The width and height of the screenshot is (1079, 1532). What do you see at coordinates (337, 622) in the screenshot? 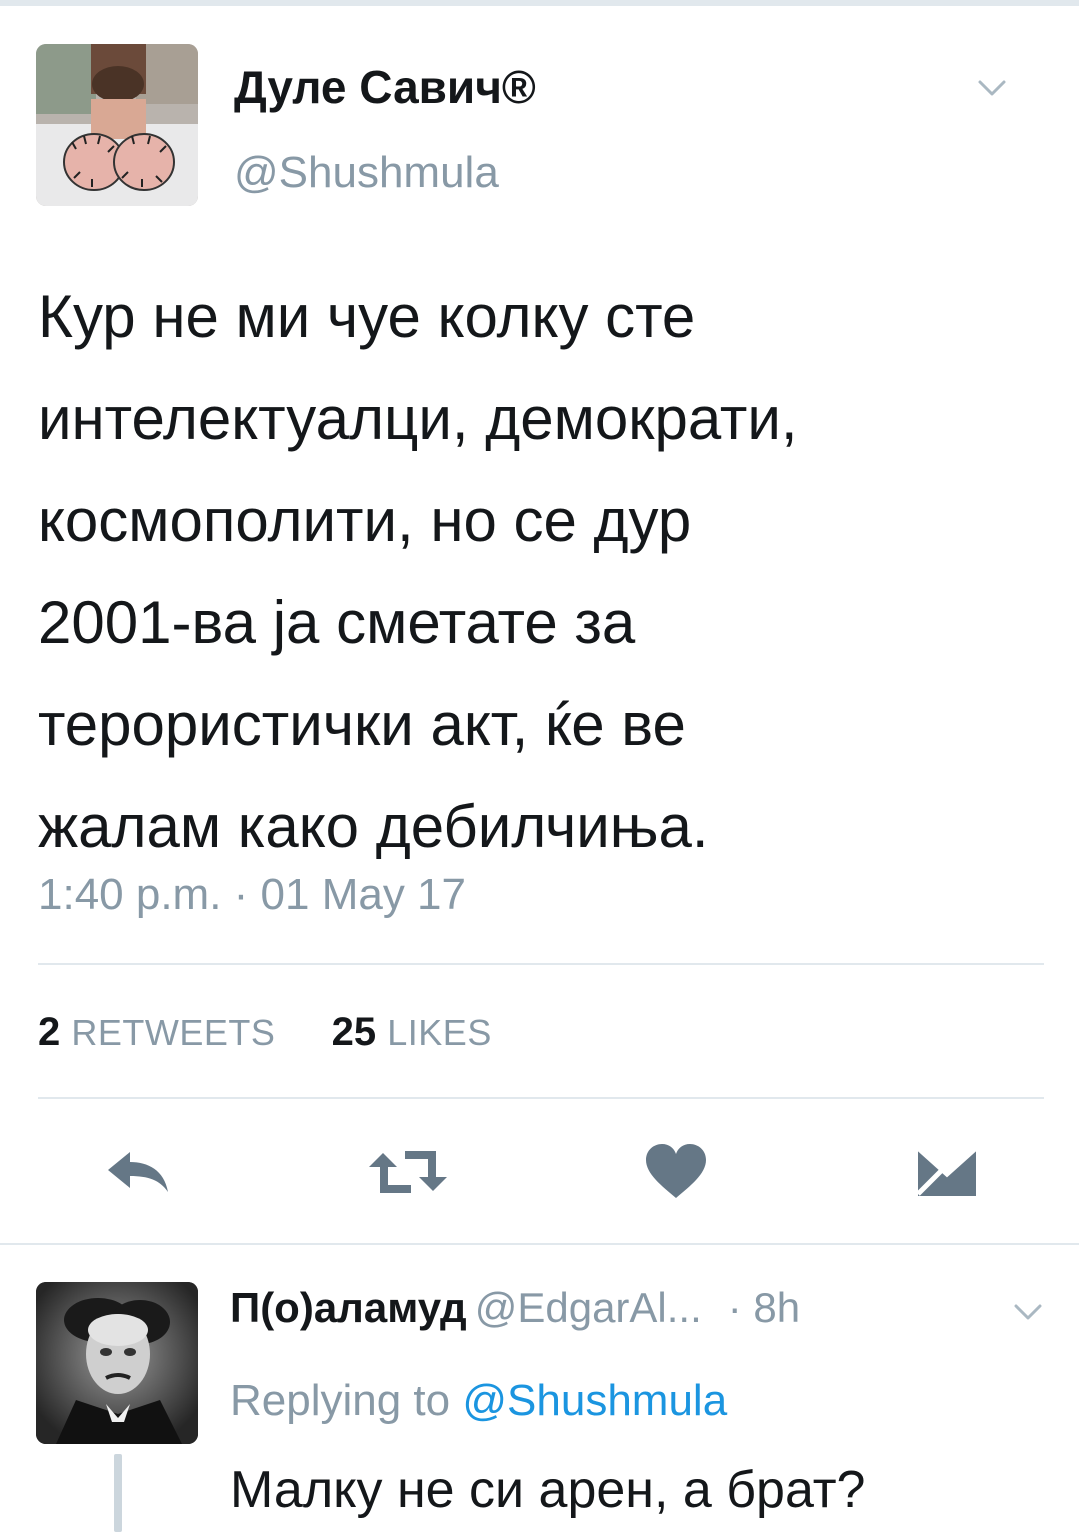
I see `tweet-text-line: 2001-ва ја сметате за` at bounding box center [337, 622].